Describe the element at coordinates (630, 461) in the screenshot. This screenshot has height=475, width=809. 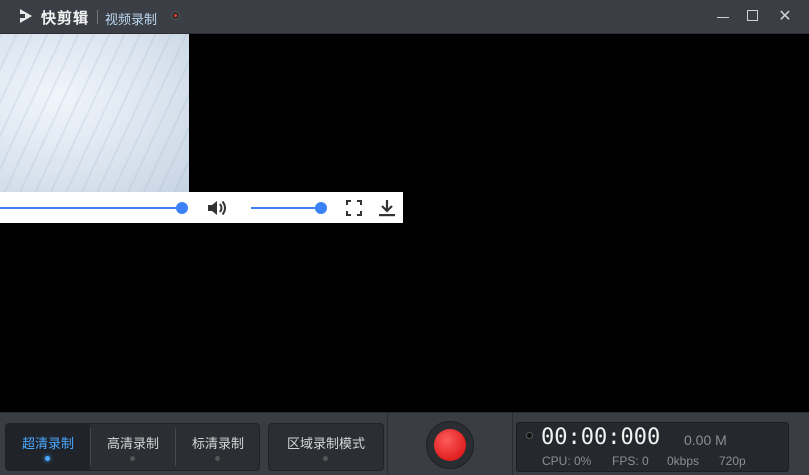
I see `fps-readout: FPS: 0` at that location.